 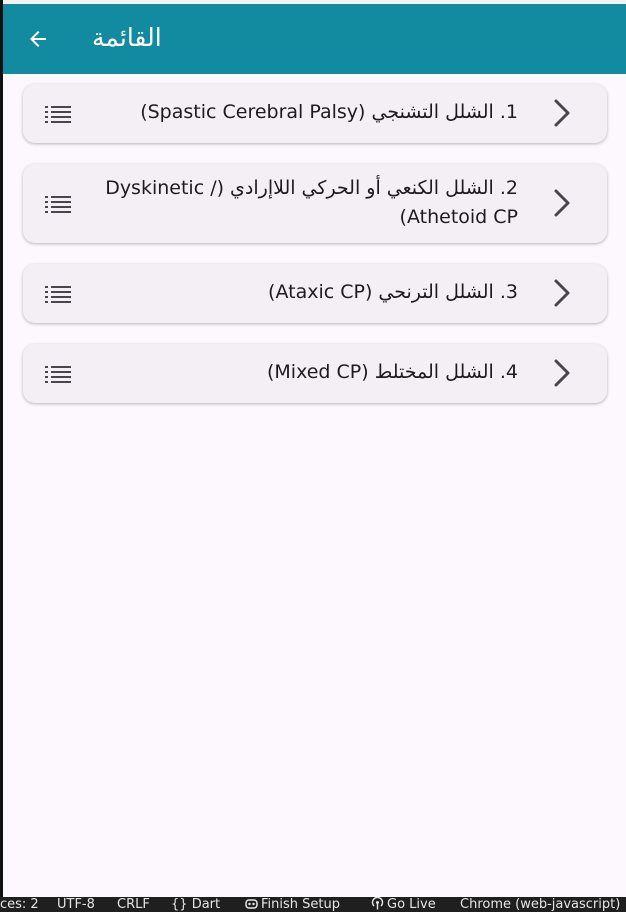 What do you see at coordinates (127, 37) in the screenshot?
I see `page-title: القائمة` at bounding box center [127, 37].